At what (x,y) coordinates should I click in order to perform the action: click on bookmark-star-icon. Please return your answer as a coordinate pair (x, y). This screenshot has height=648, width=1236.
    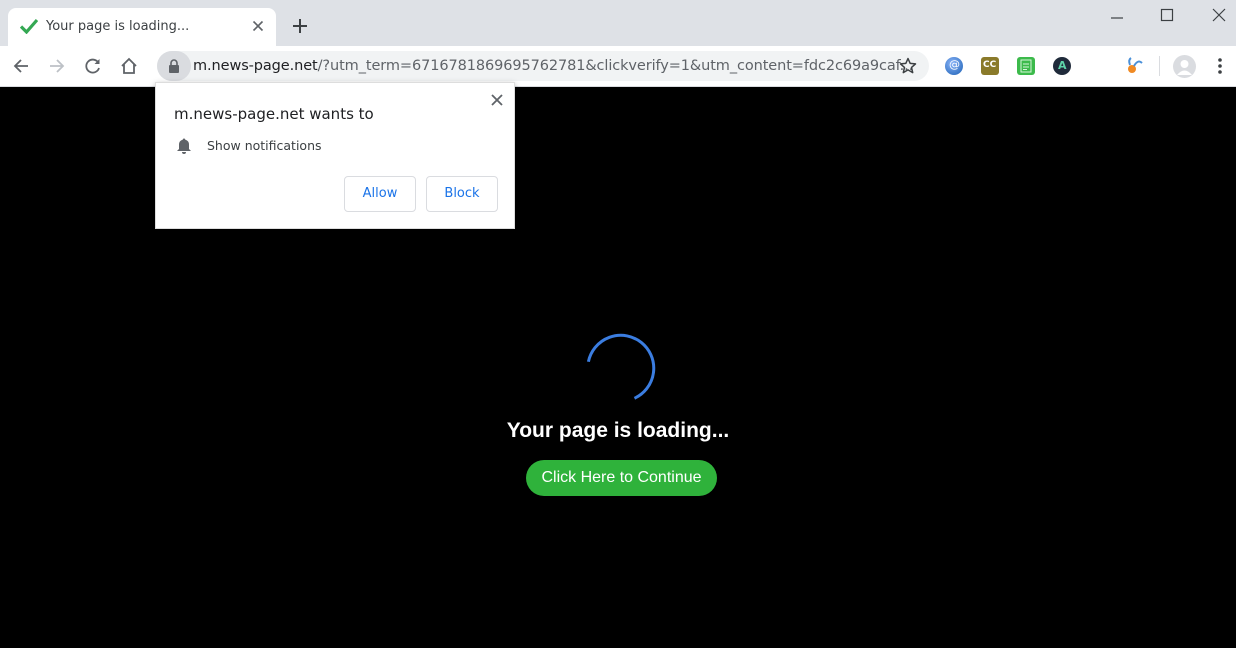
    Looking at the image, I should click on (908, 66).